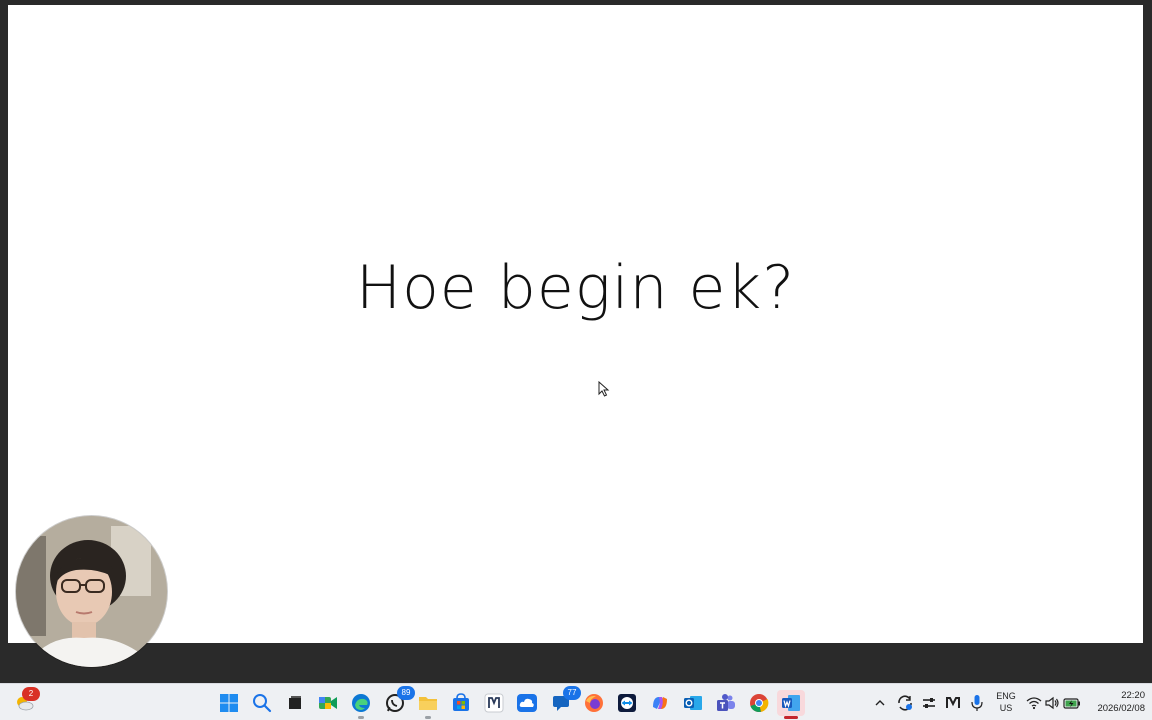  What do you see at coordinates (1006, 708) in the screenshot?
I see `language-region: US` at bounding box center [1006, 708].